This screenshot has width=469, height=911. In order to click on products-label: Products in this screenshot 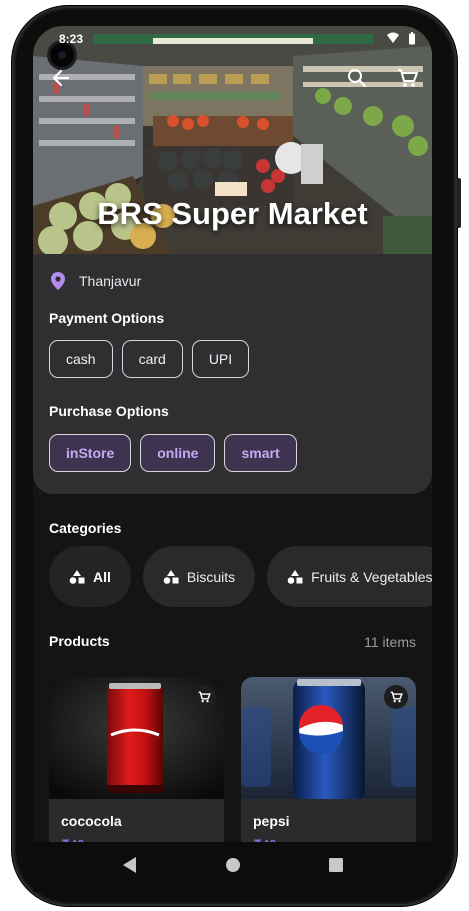, I will do `click(79, 641)`.